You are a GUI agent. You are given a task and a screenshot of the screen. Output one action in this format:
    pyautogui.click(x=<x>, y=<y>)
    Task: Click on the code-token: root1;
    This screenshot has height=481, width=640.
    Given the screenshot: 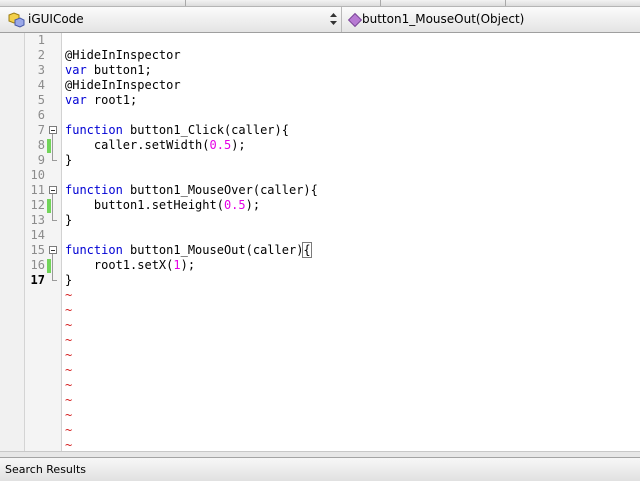 What is the action you would take?
    pyautogui.click(x=112, y=100)
    